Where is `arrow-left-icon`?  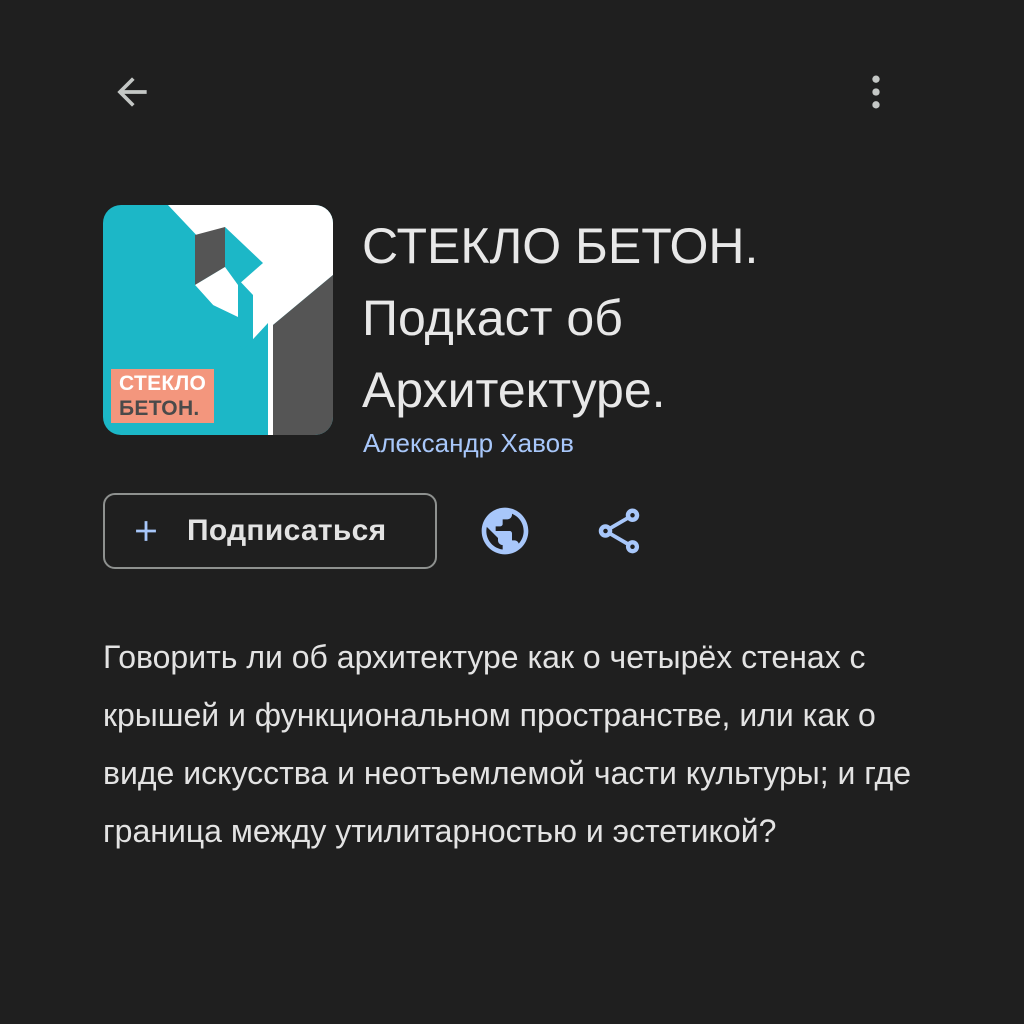 arrow-left-icon is located at coordinates (132, 92).